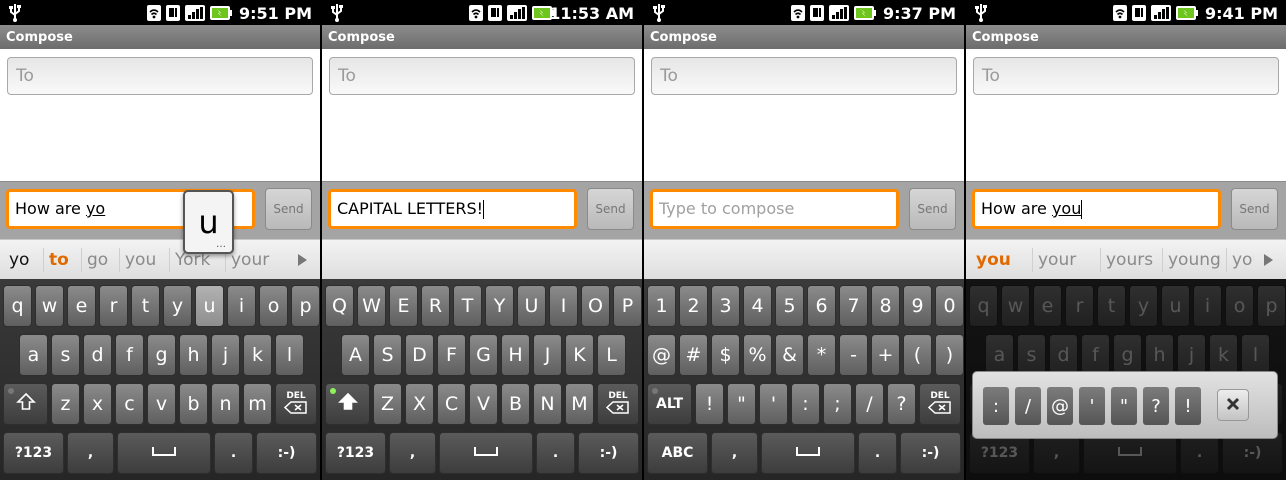  Describe the element at coordinates (1188, 406) in the screenshot. I see `popup-key: !` at that location.